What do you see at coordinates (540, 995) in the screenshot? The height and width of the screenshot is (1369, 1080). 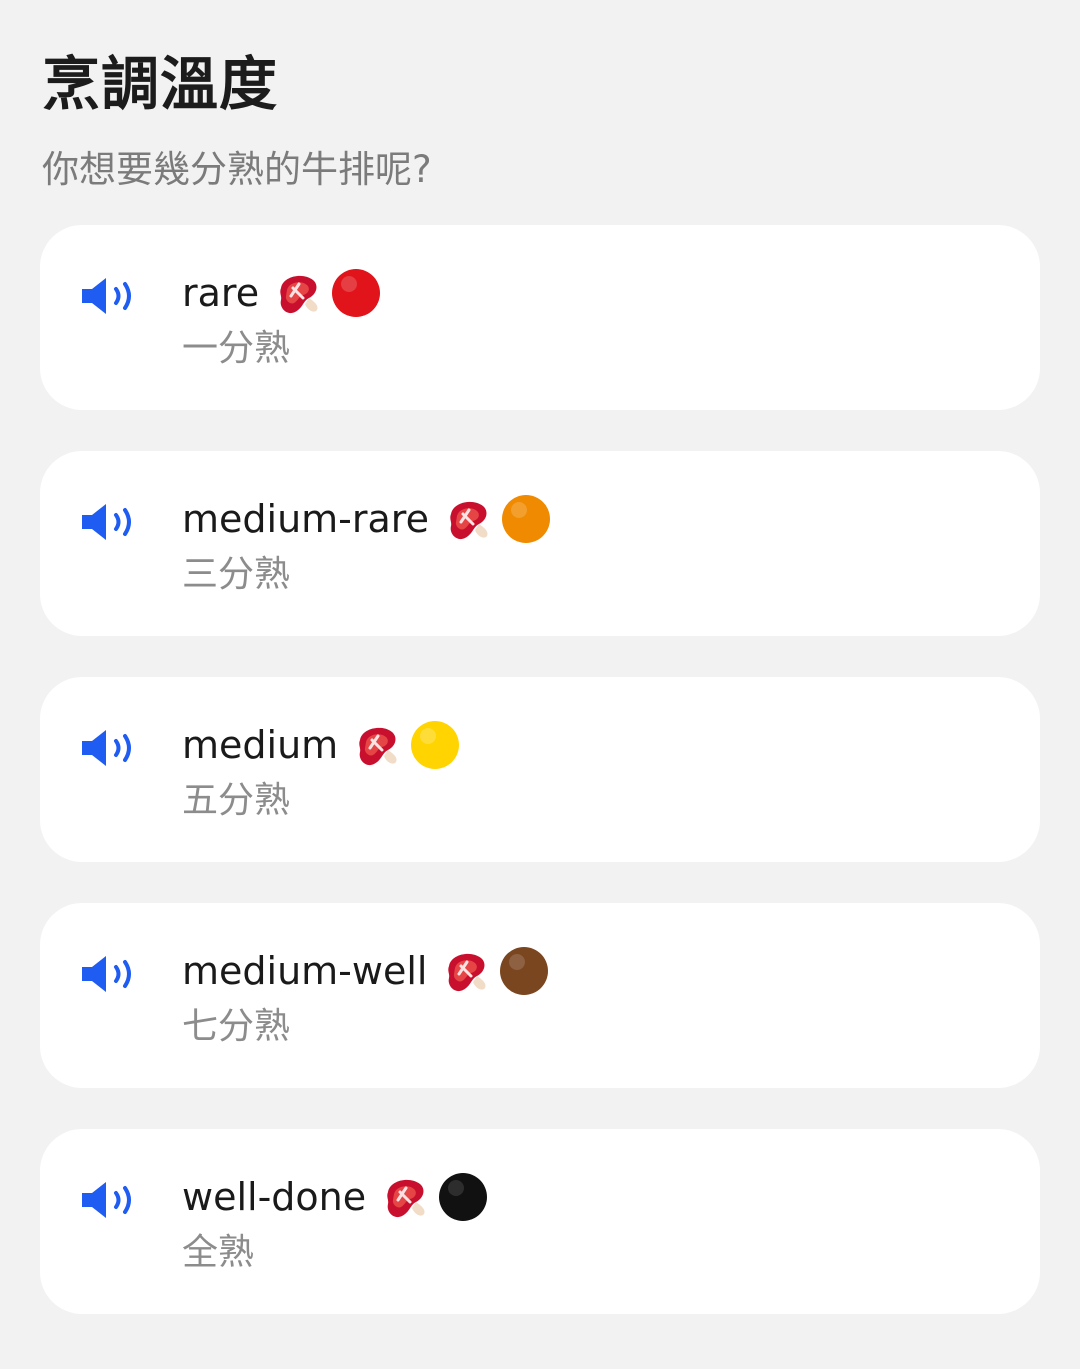 I see `list-item: medium-well 七分熟` at bounding box center [540, 995].